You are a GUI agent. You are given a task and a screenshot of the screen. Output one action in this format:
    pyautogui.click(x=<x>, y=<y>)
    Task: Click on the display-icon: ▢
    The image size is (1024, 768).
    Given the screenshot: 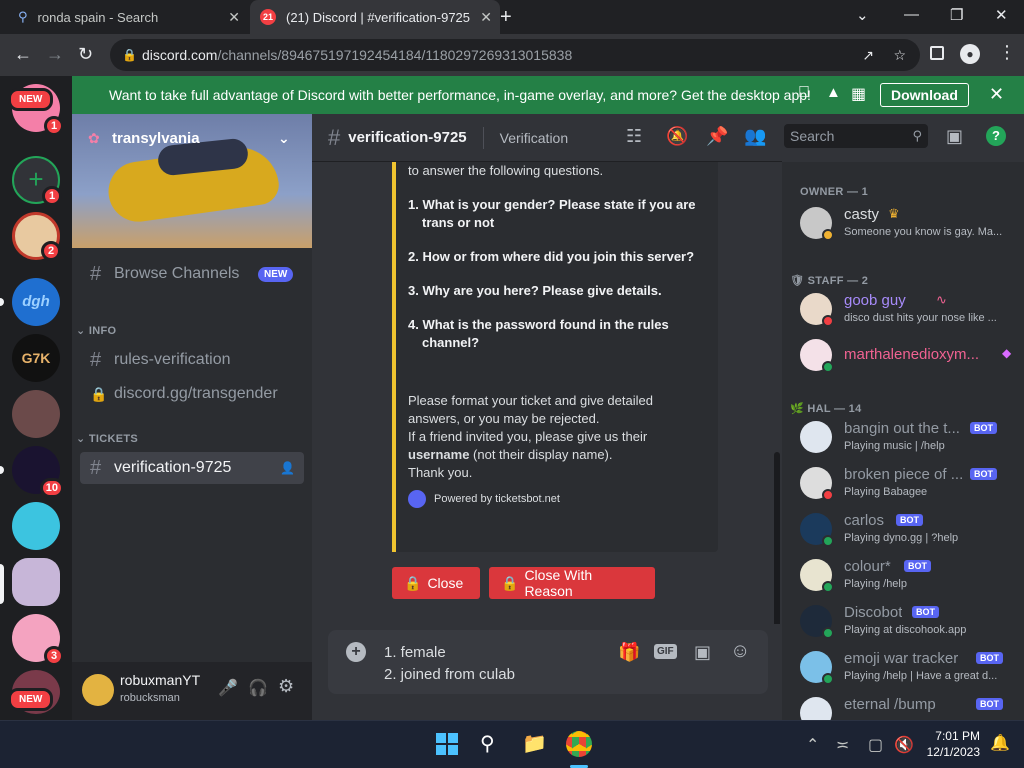 What is the action you would take?
    pyautogui.click(x=875, y=745)
    